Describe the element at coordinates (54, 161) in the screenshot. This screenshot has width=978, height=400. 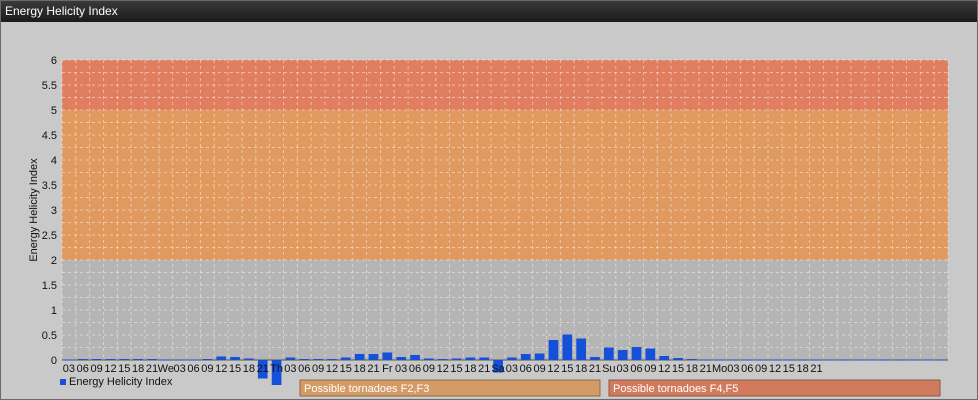
I see `y-tick-label: 4` at that location.